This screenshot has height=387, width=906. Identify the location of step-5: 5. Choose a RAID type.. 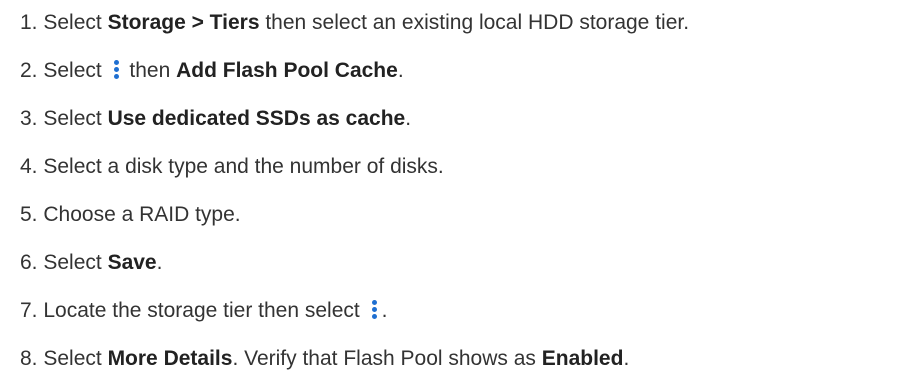
(130, 215).